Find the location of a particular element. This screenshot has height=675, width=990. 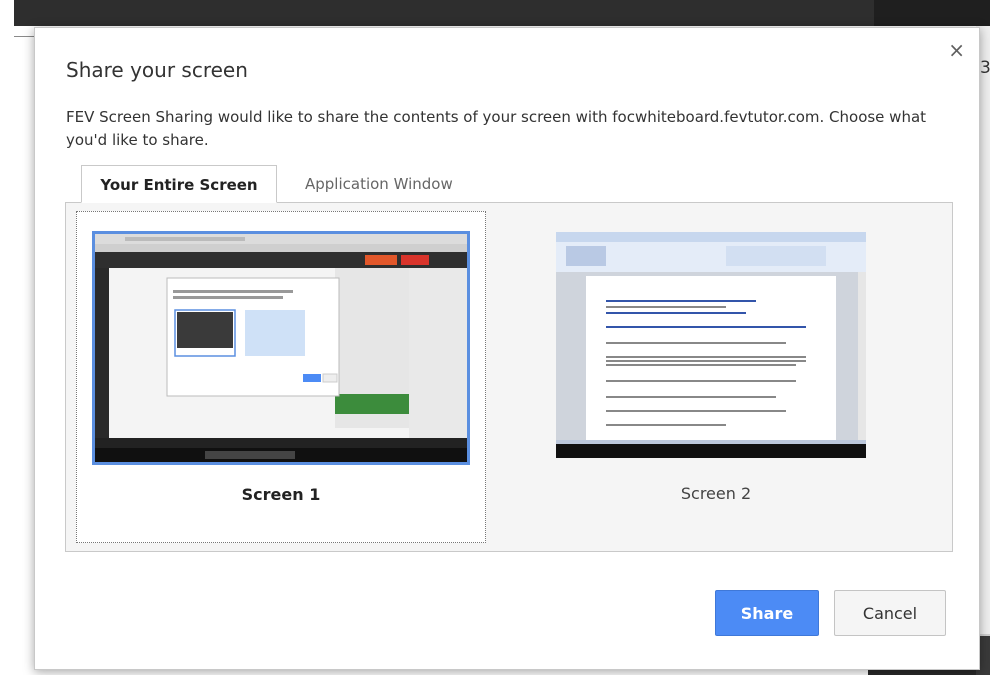

background-browser-titlebar is located at coordinates (502, 13).